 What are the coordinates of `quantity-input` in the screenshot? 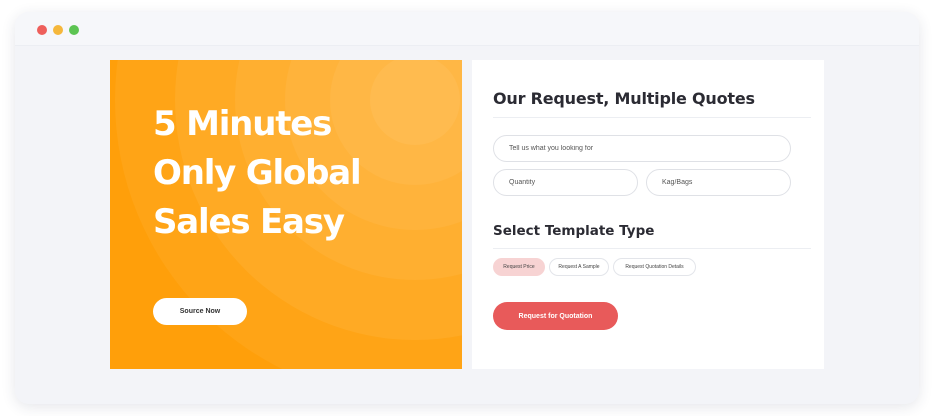 It's located at (565, 182).